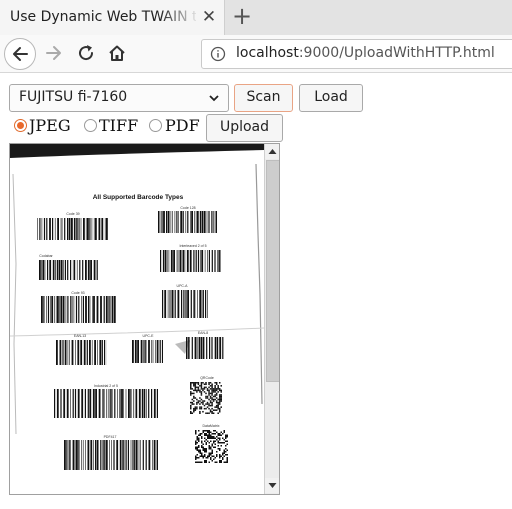  What do you see at coordinates (80, 336) in the screenshot?
I see `label-ean13: EAN-13` at bounding box center [80, 336].